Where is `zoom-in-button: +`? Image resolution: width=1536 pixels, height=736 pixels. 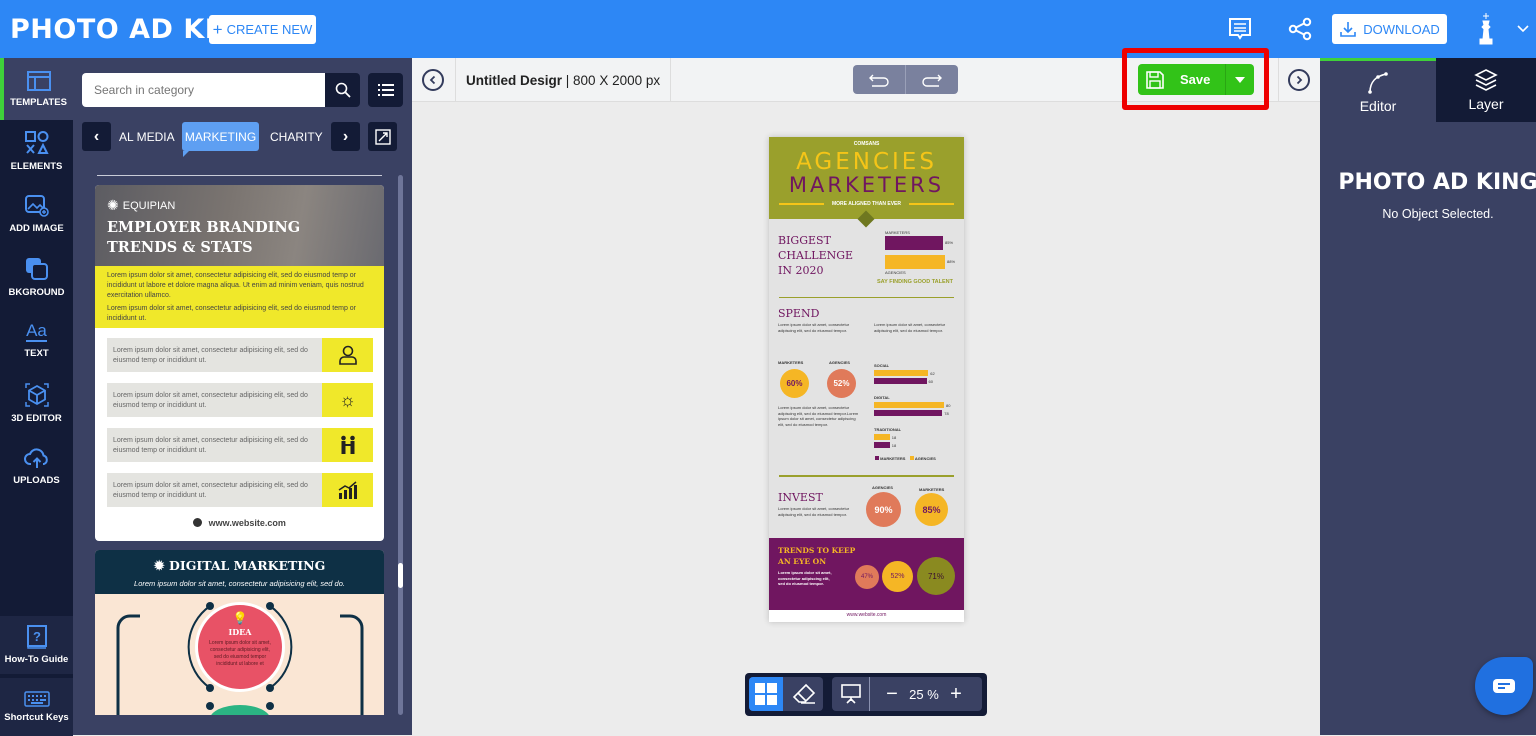 zoom-in-button: + is located at coordinates (956, 694).